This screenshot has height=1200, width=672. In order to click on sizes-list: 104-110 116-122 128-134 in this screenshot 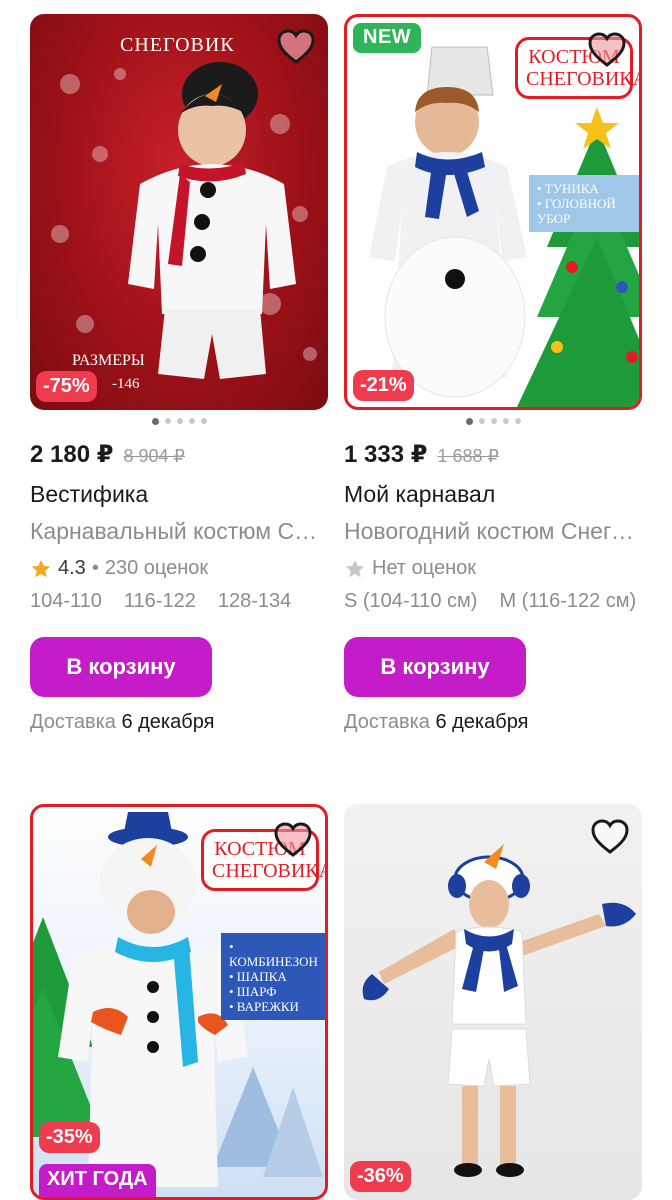, I will do `click(179, 601)`.